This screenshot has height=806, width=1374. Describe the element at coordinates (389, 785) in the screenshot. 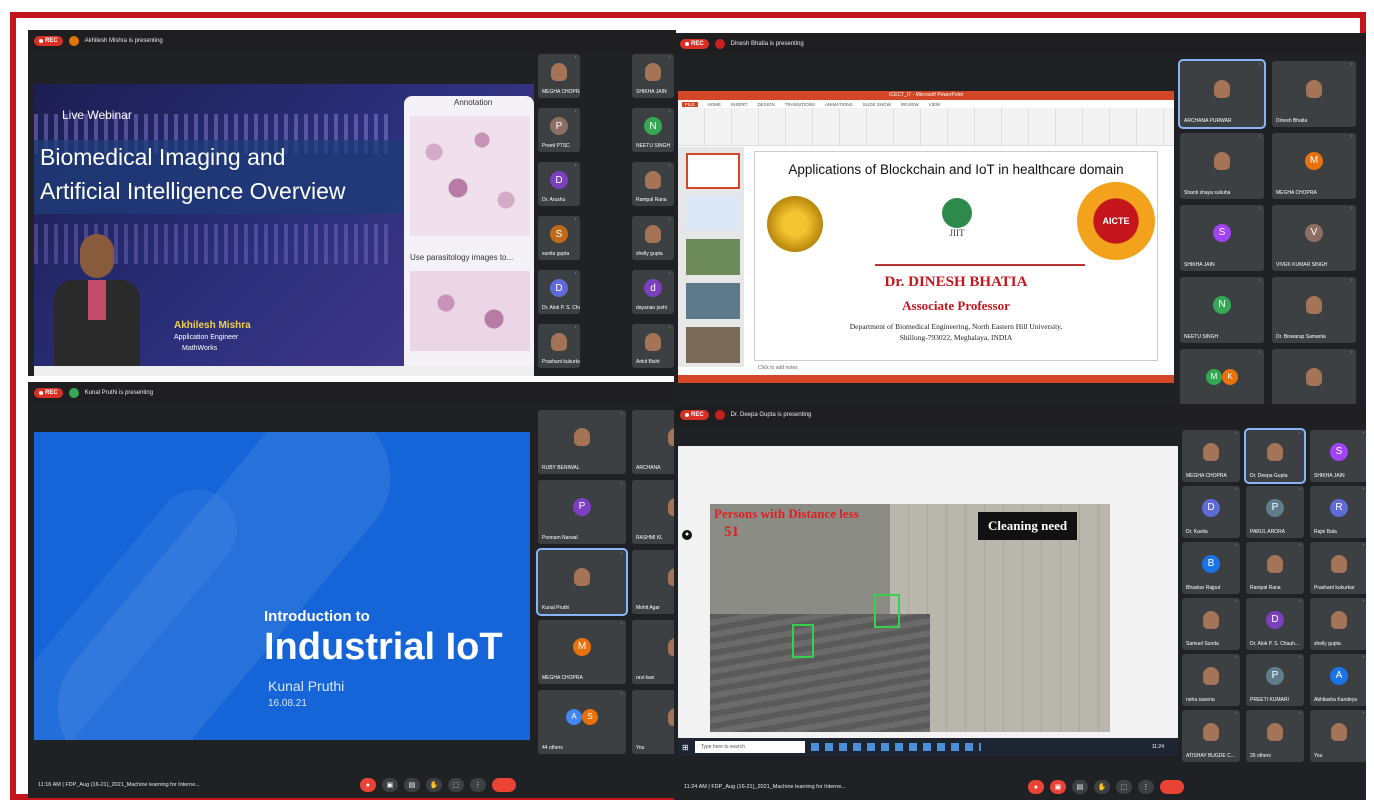

I see `camera-button: ▣` at that location.